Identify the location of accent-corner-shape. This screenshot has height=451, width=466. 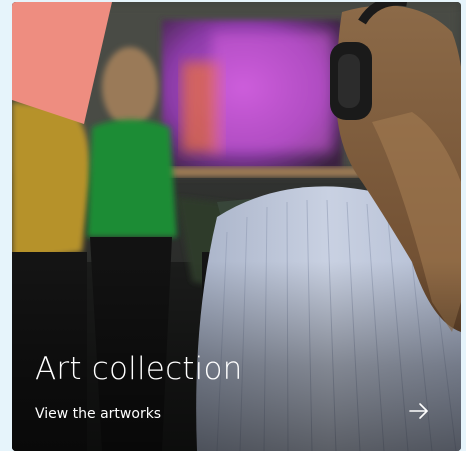
(62, 63).